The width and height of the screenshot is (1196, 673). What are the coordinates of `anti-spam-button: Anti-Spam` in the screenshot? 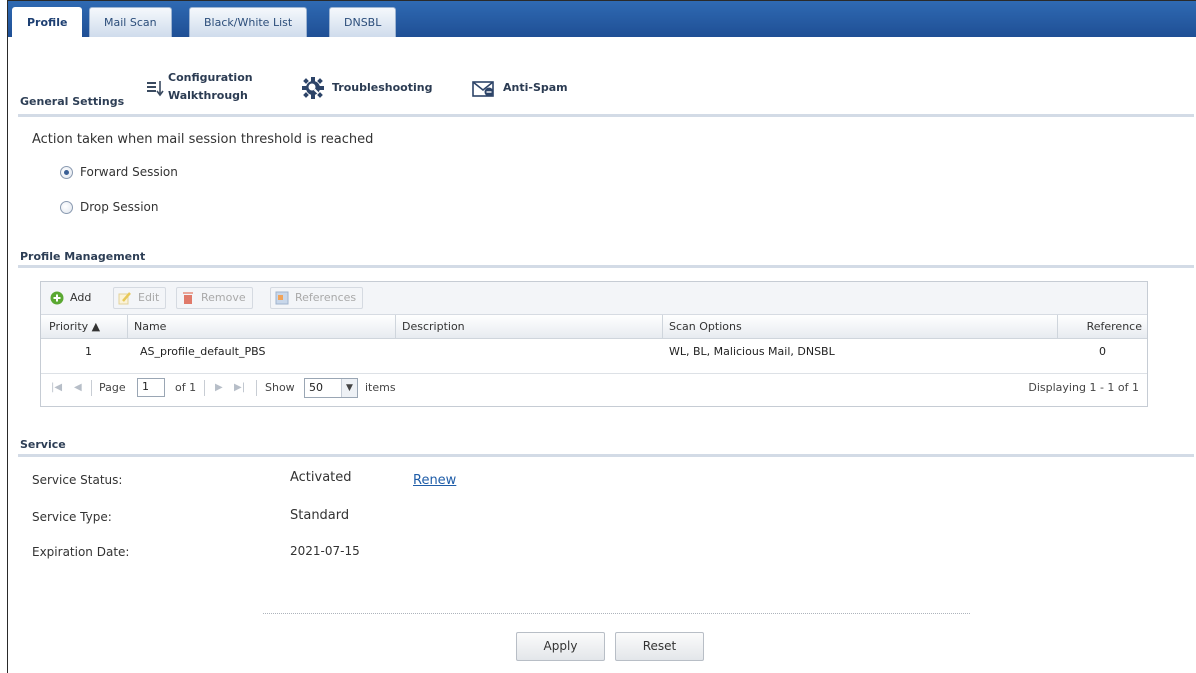 It's located at (522, 88).